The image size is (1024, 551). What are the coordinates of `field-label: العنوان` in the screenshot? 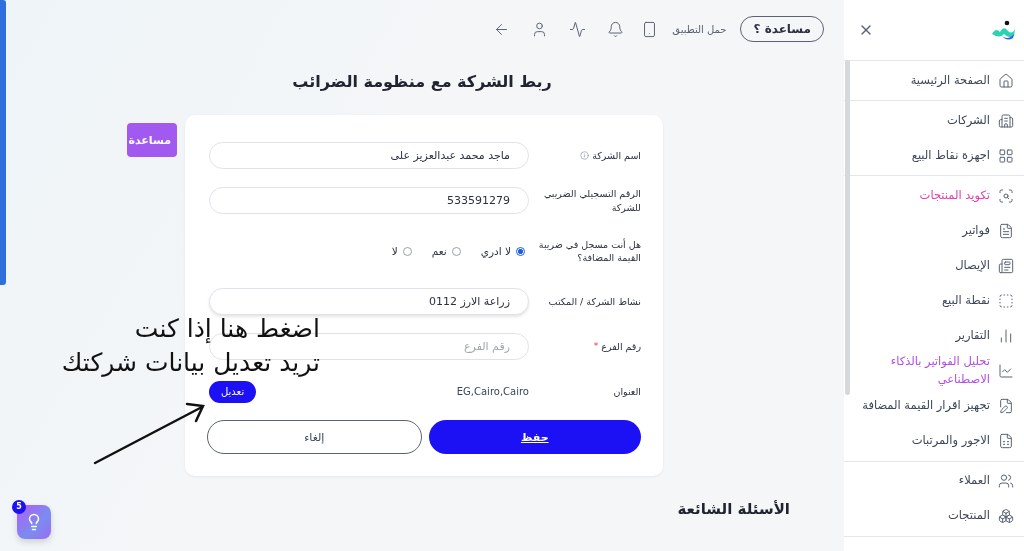 It's located at (627, 391).